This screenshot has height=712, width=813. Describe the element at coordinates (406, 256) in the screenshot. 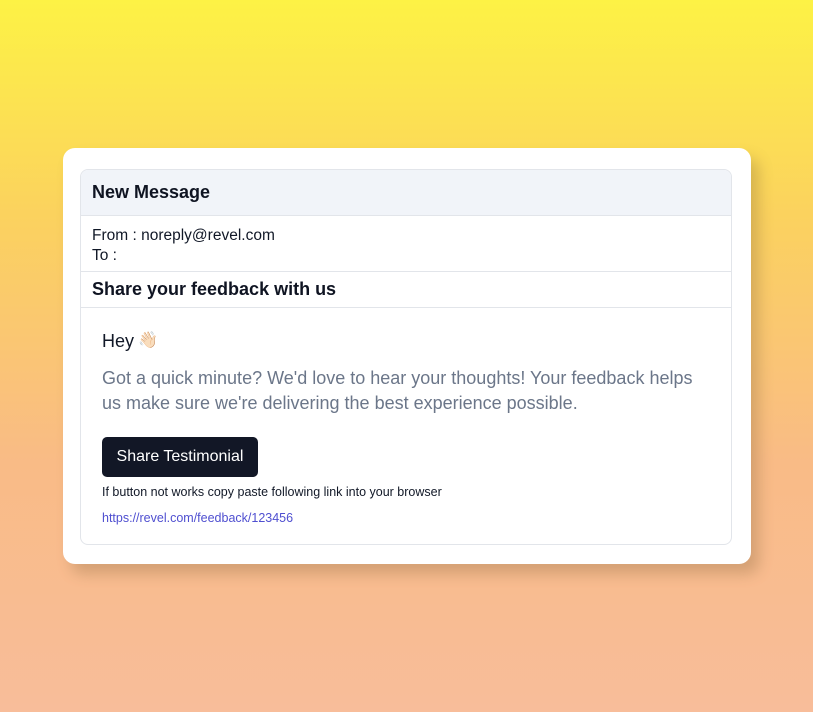

I see `to-row: To :` at that location.